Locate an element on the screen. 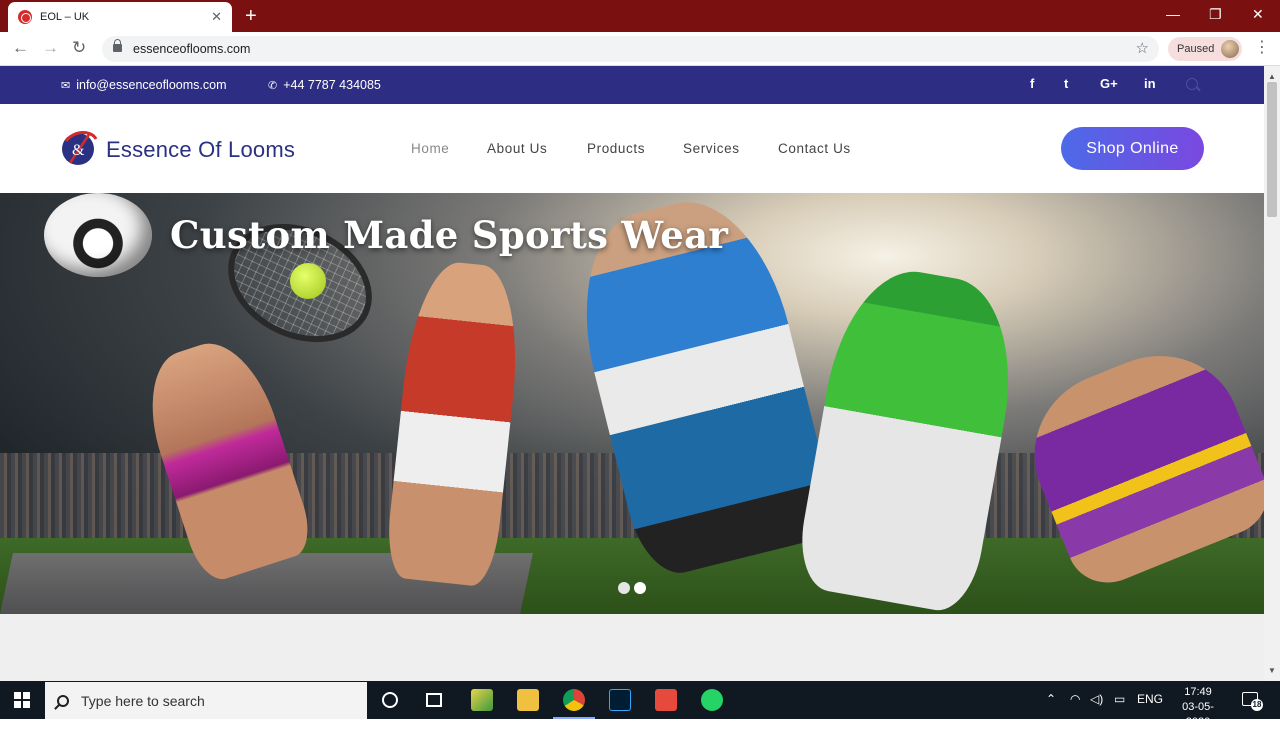  wifi-icon: ◠ is located at coordinates (1075, 699).